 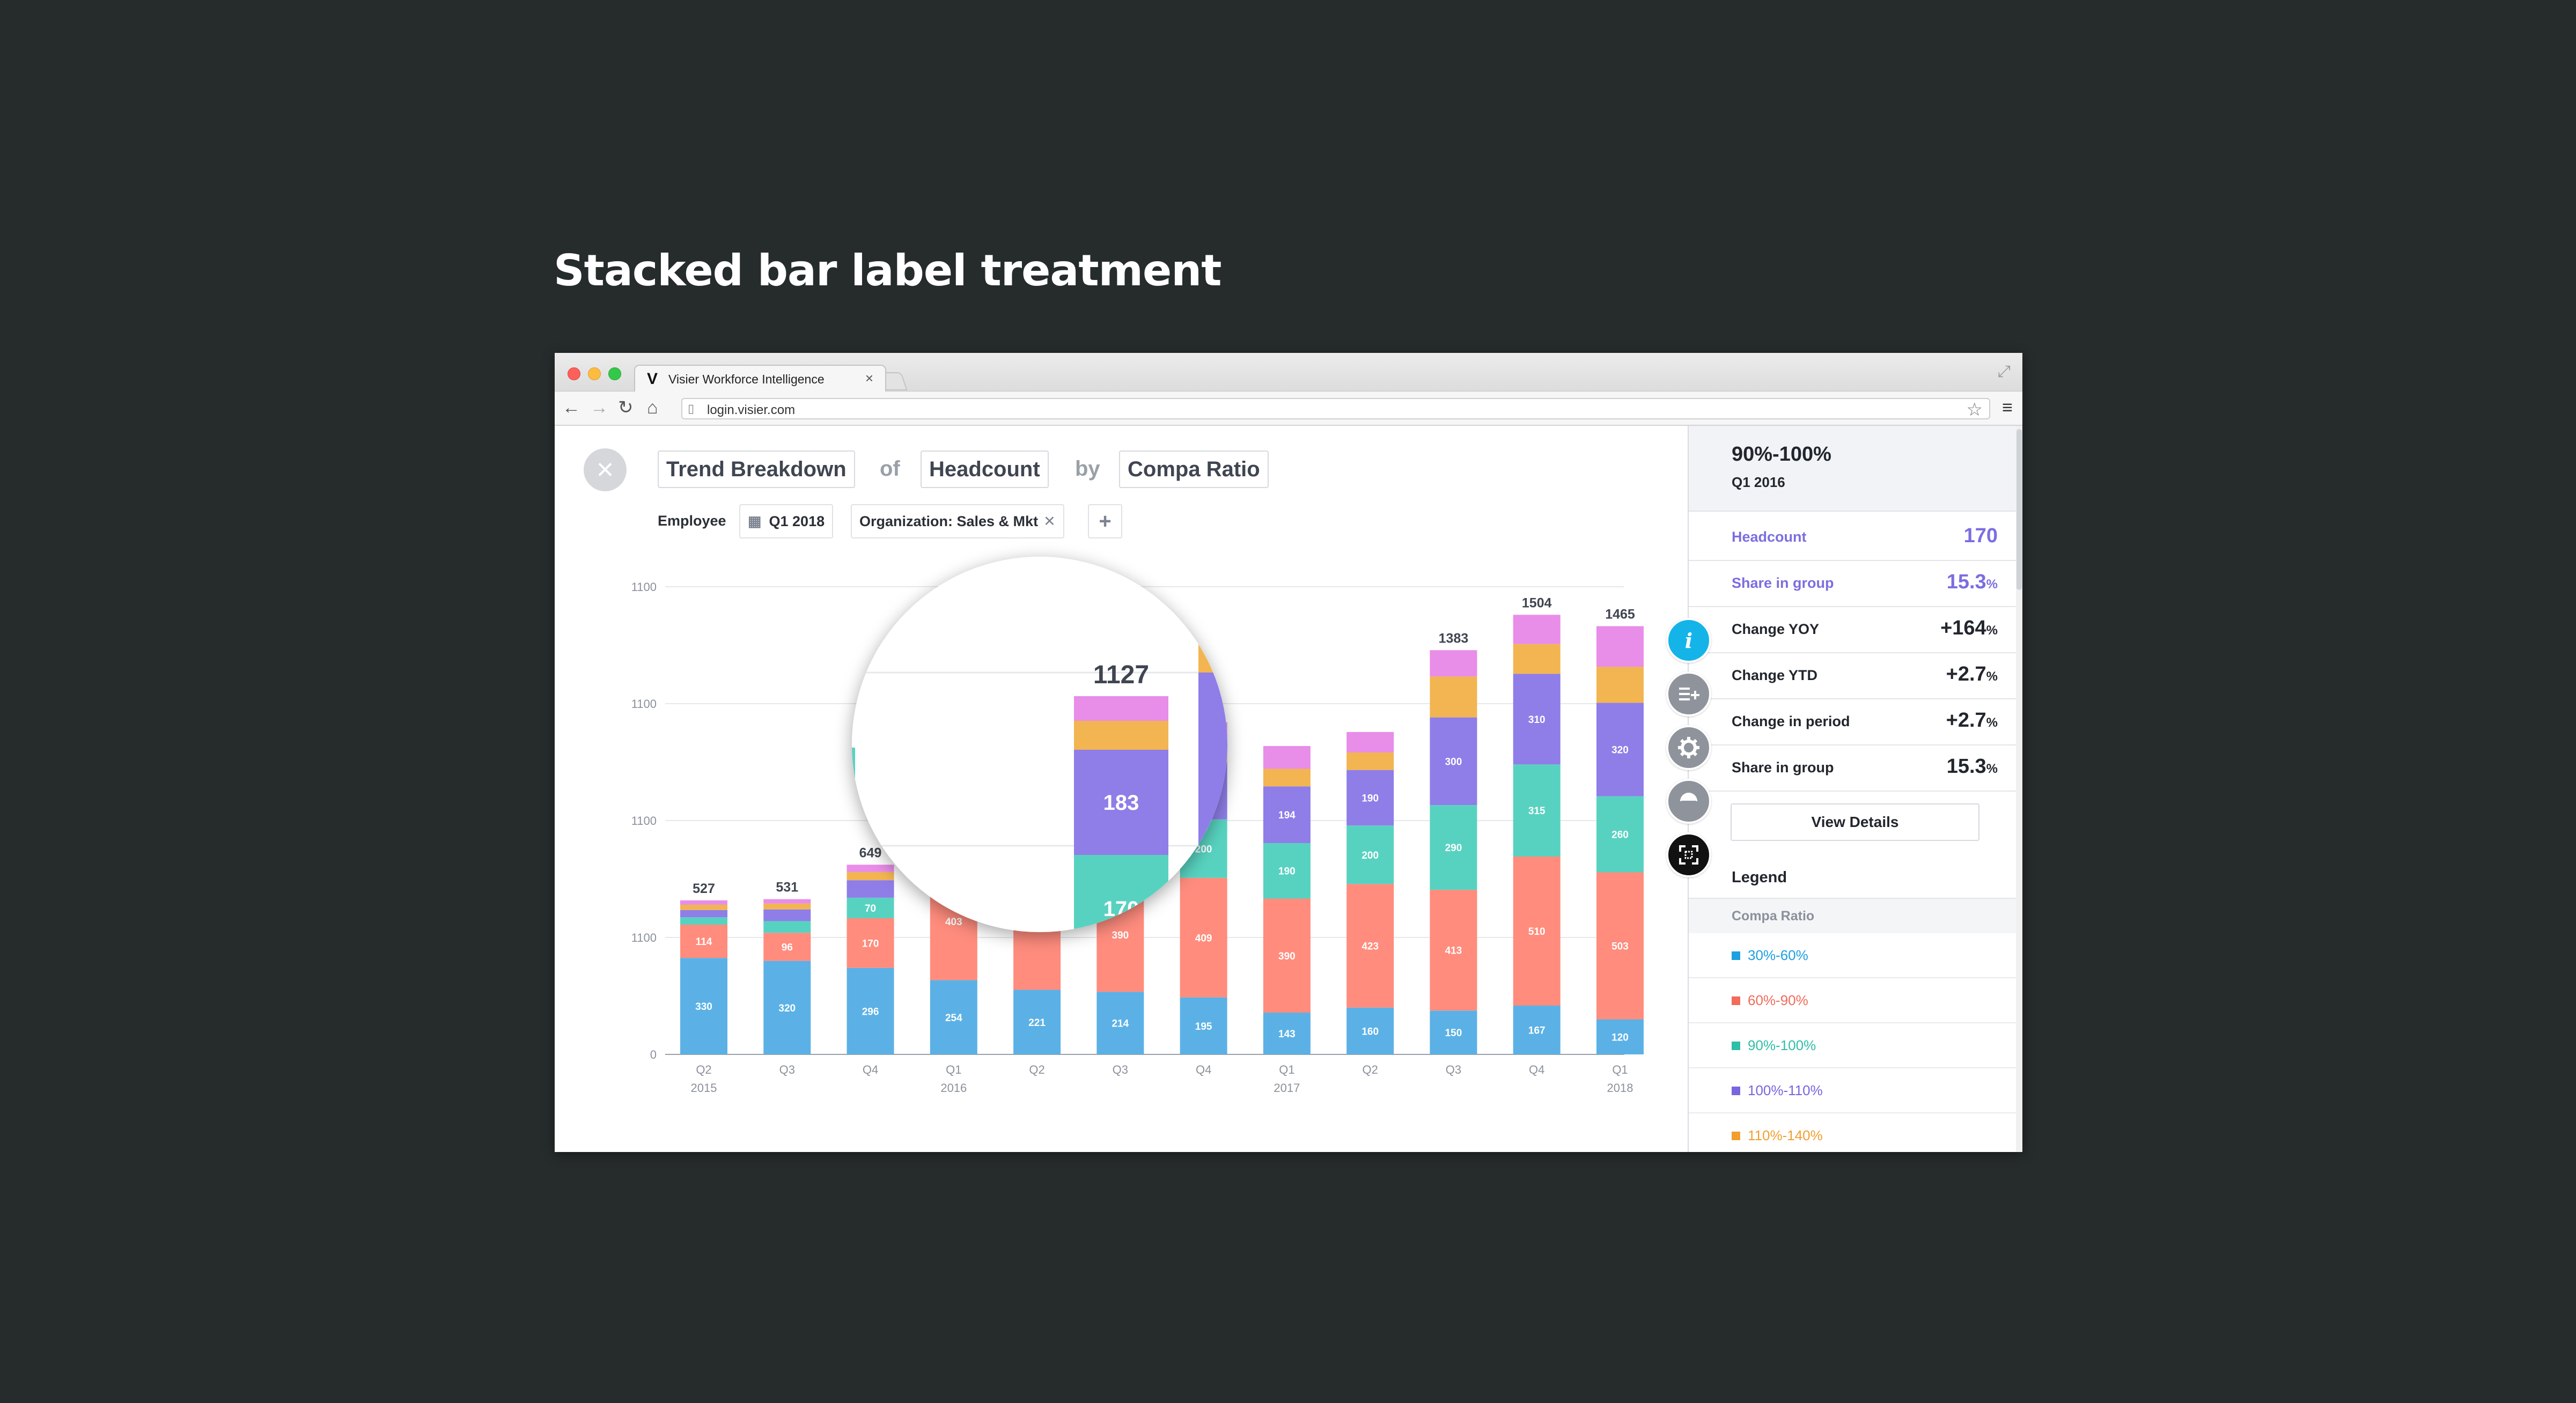 I want to click on add-list-button, so click(x=1688, y=694).